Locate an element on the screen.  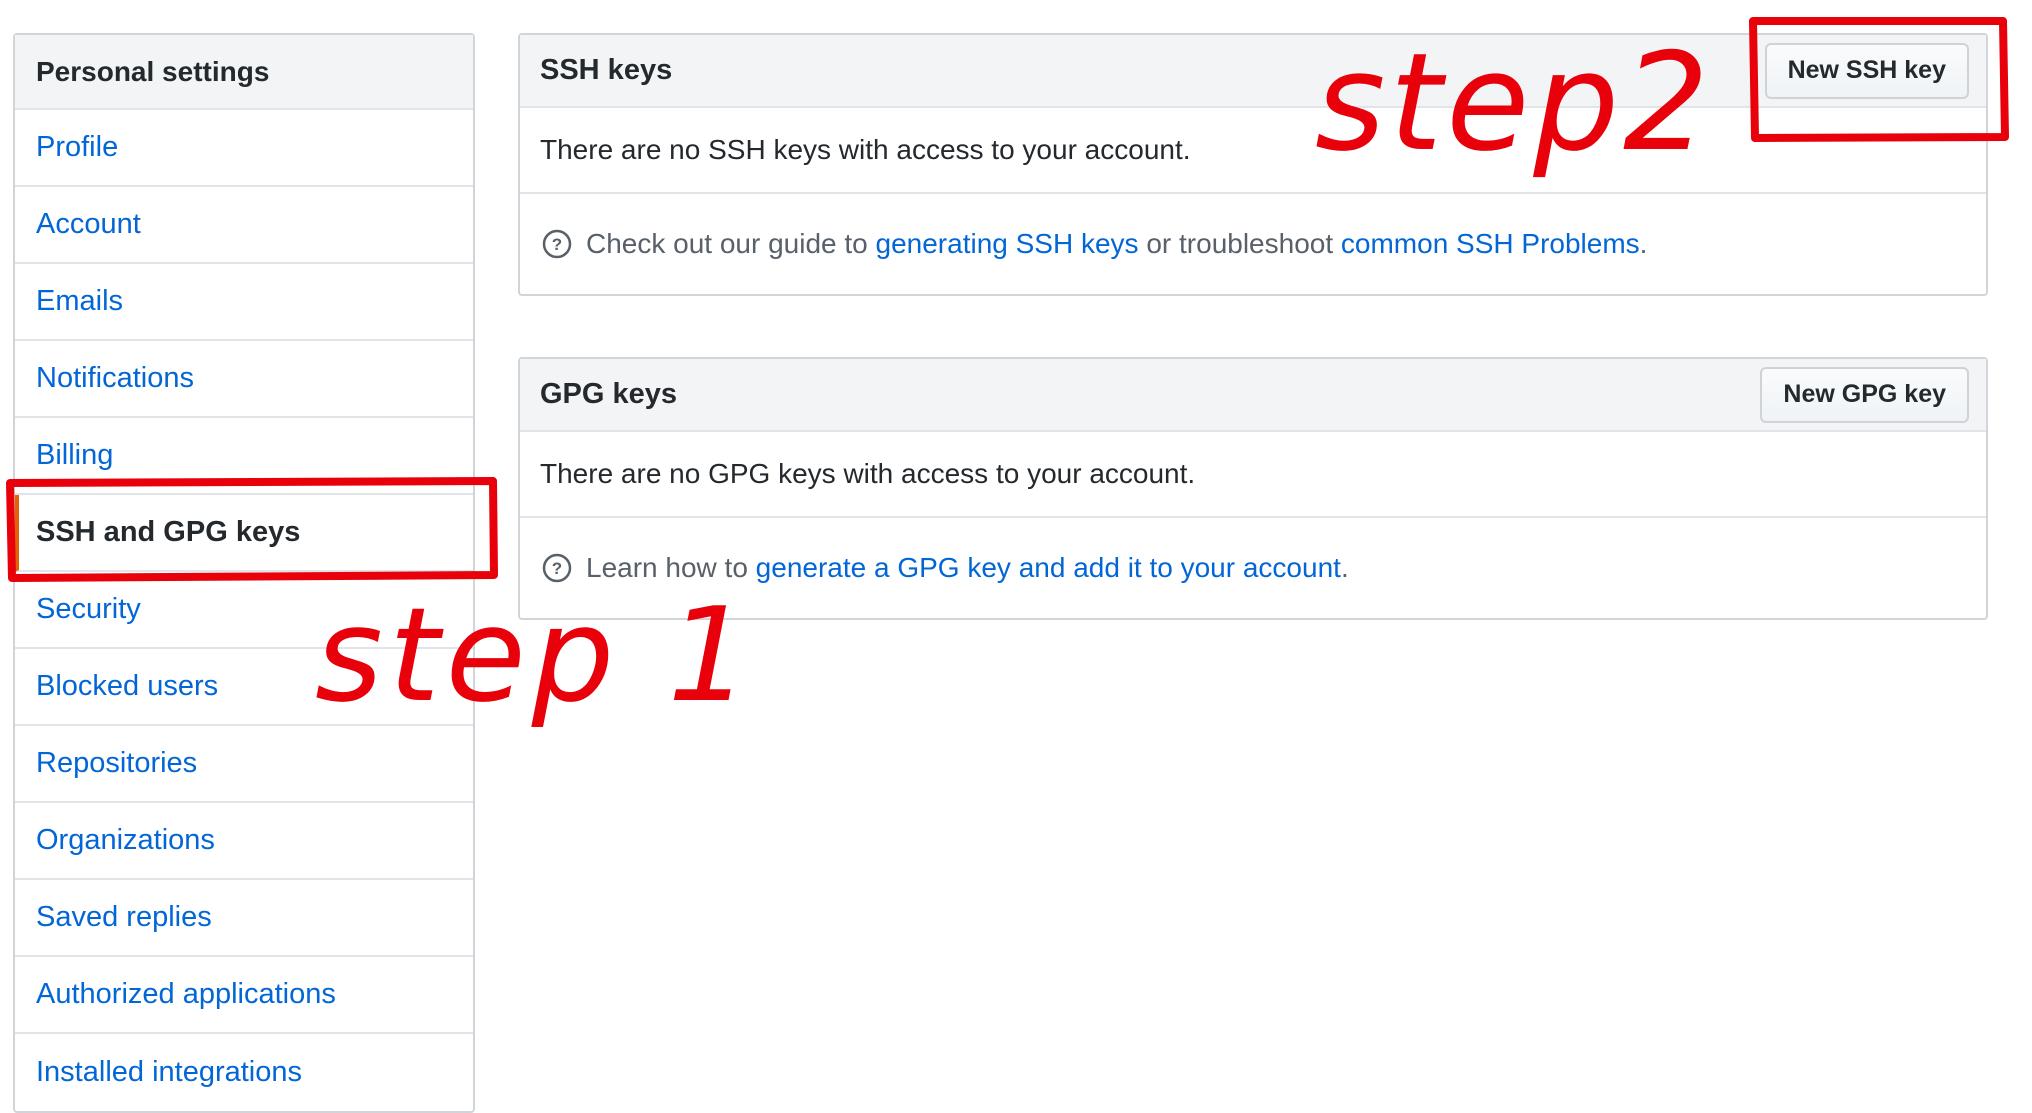
sidebar-item-security: Security is located at coordinates (244, 610).